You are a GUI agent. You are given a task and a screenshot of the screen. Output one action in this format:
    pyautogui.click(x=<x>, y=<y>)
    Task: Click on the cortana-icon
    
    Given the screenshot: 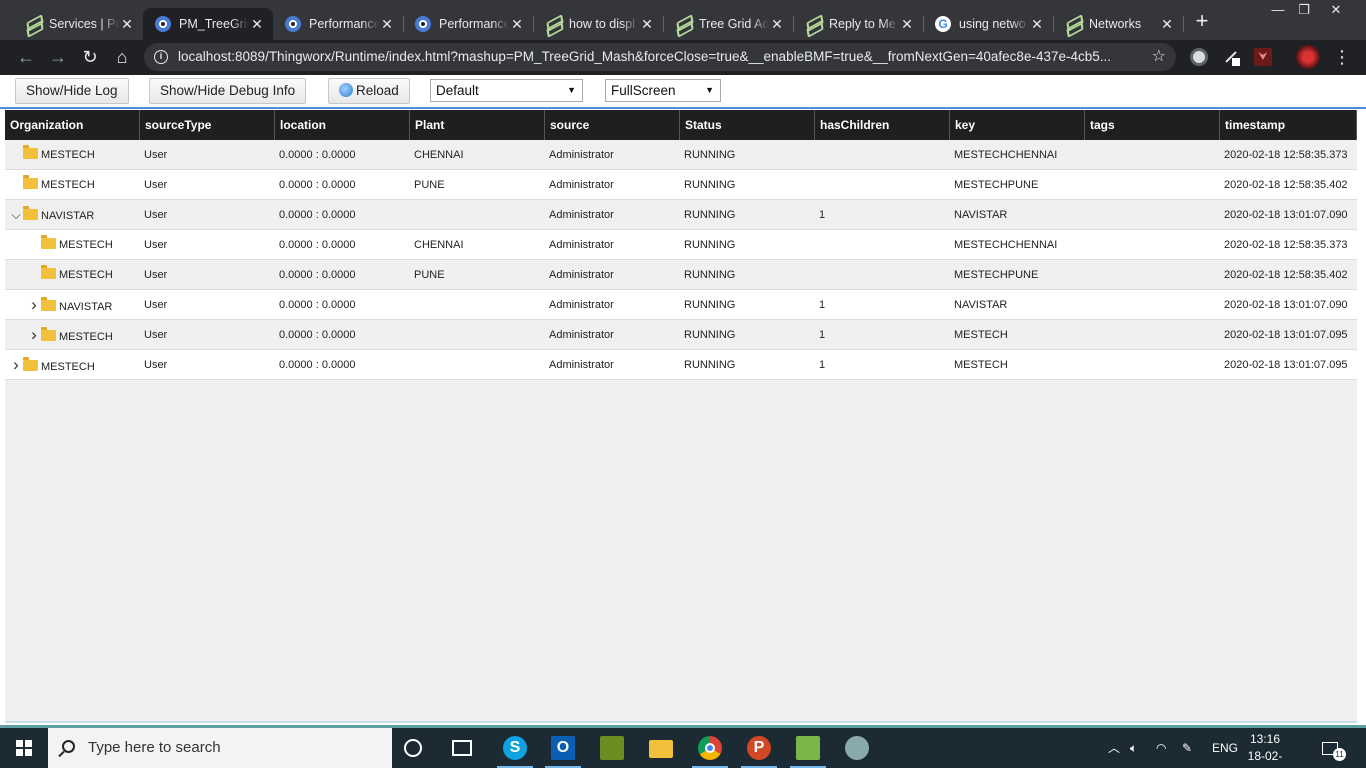 What is the action you would take?
    pyautogui.click(x=413, y=748)
    